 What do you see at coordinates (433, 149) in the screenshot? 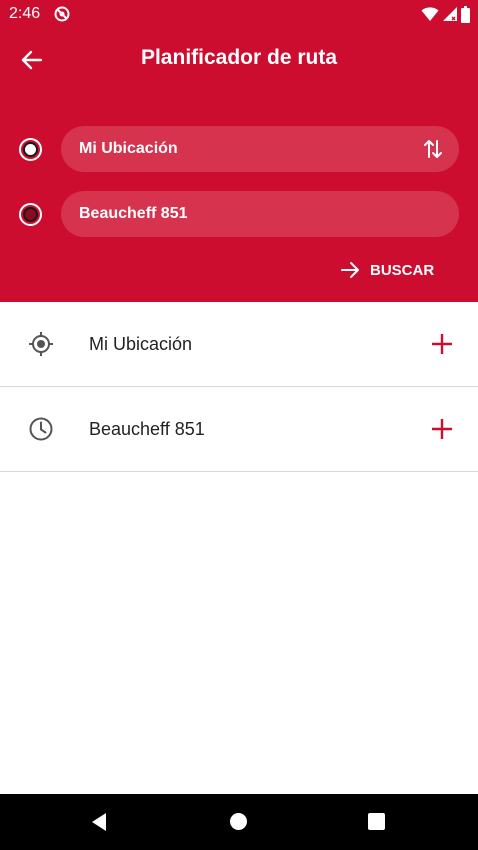
I see `swap-icon` at bounding box center [433, 149].